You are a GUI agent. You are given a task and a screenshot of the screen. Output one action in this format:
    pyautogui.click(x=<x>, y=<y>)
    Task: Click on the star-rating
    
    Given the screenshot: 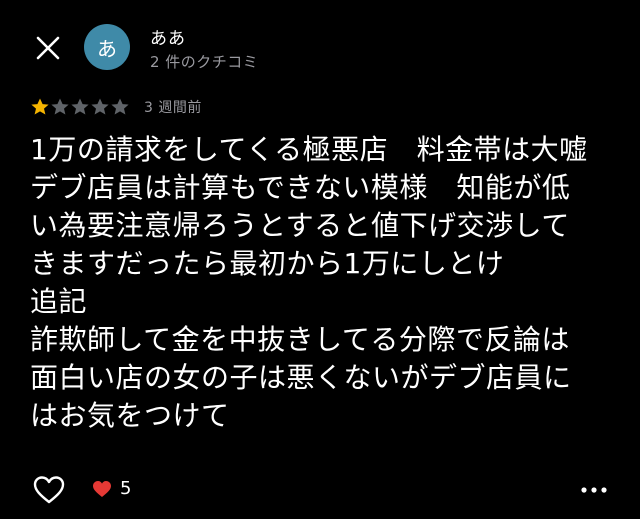 What is the action you would take?
    pyautogui.click(x=80, y=107)
    